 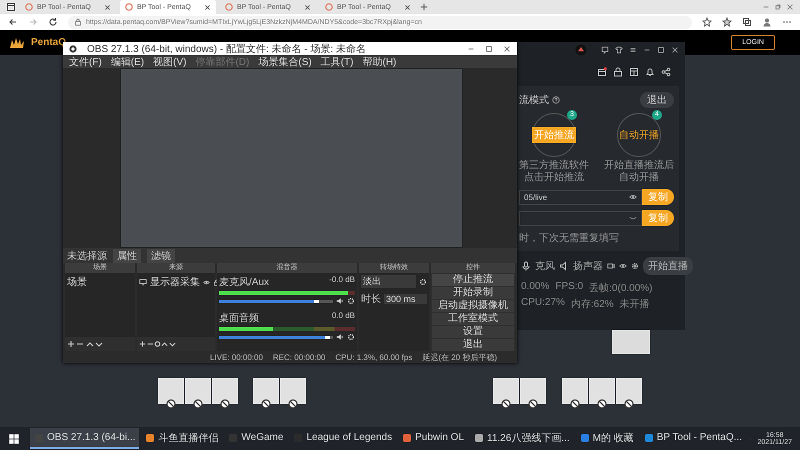 I want to click on microphone-icon, so click(x=526, y=266).